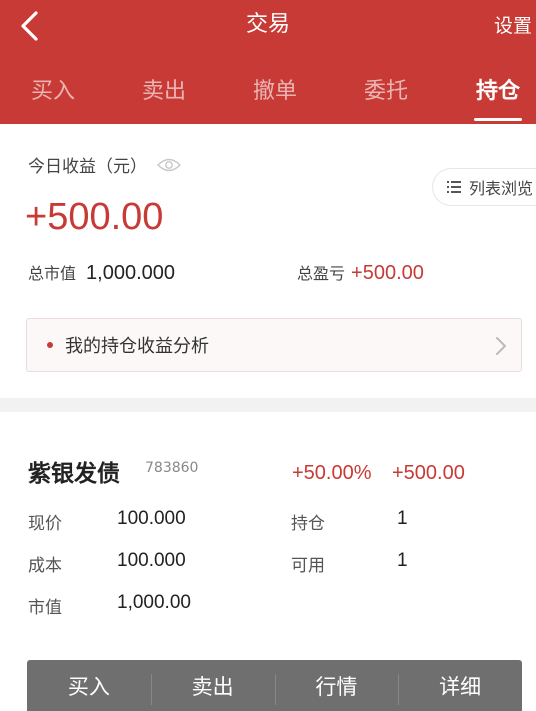 The width and height of the screenshot is (536, 711). I want to click on bullet-dot, so click(50, 345).